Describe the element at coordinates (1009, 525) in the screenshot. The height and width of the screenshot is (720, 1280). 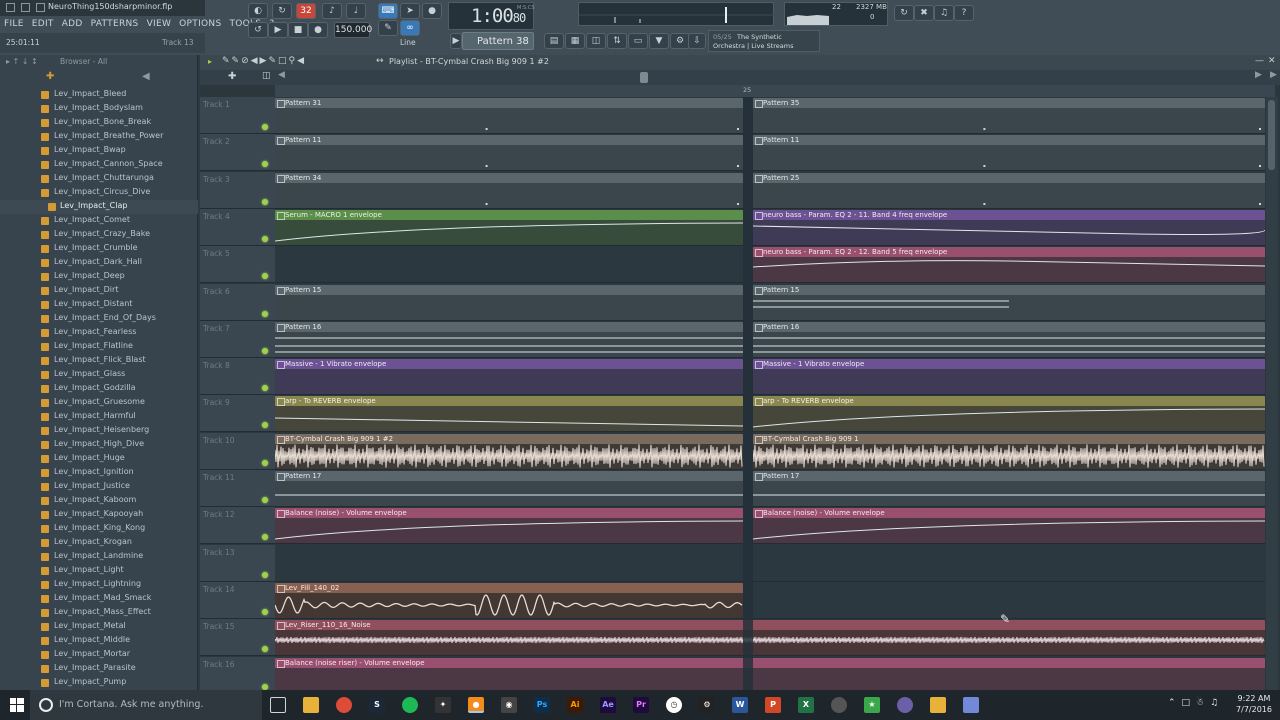
I see `playlist-clip: Balance (noise) - Volume envelope` at that location.